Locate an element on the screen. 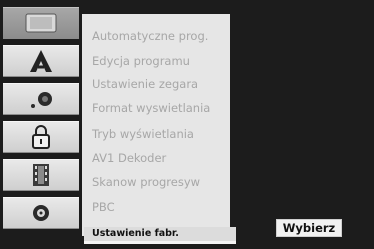 The image size is (374, 249). sidebar-item-disc is located at coordinates (41, 213).